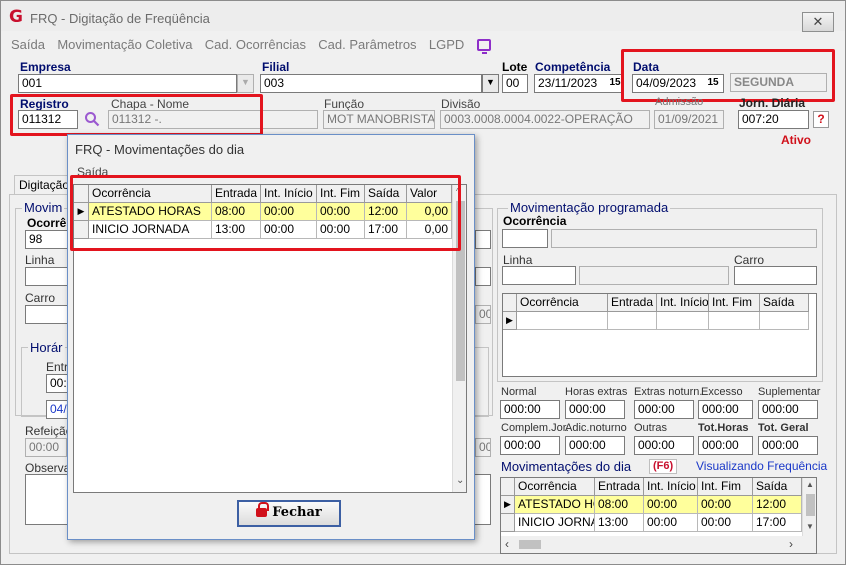 The width and height of the screenshot is (846, 565). Describe the element at coordinates (664, 445) in the screenshot. I see `total-outras-field: 000:00` at that location.